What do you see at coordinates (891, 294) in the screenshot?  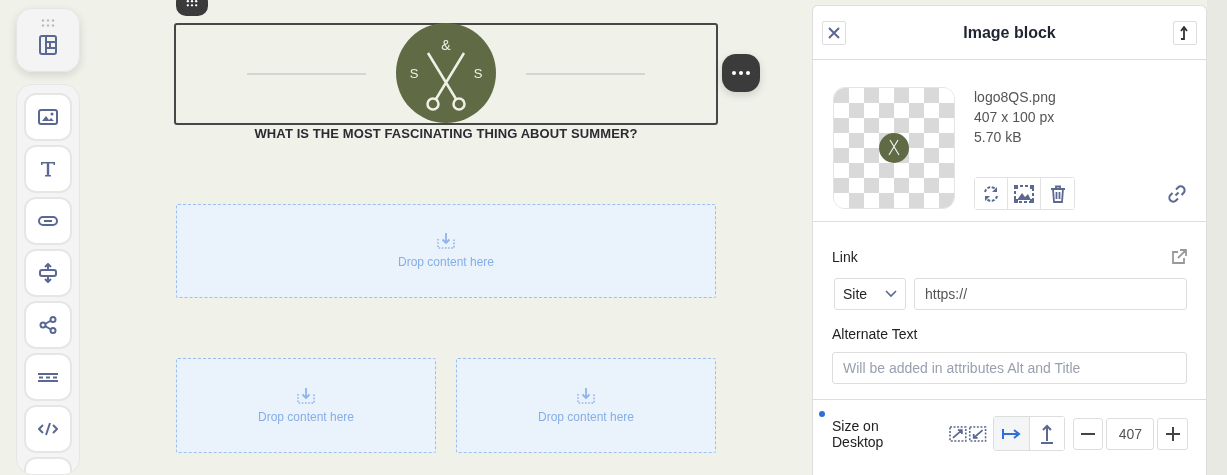 I see `chevron-down-icon` at bounding box center [891, 294].